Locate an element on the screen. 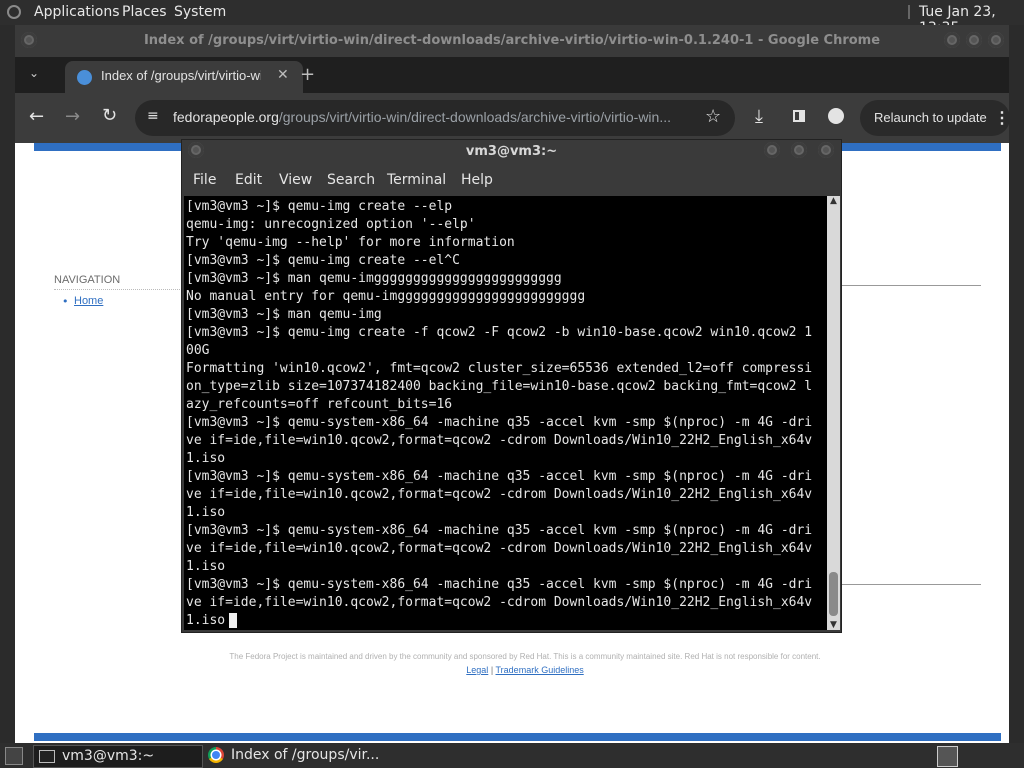  footer-links: Legal | Trademark Guidelines is located at coordinates (525, 670).